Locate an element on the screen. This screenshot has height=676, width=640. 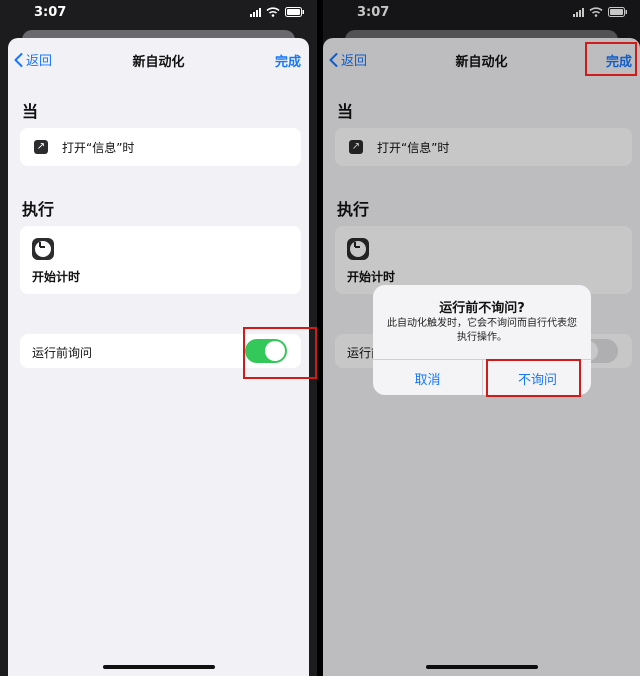
ask-before-running-label: 运行前询问 is located at coordinates (62, 353).